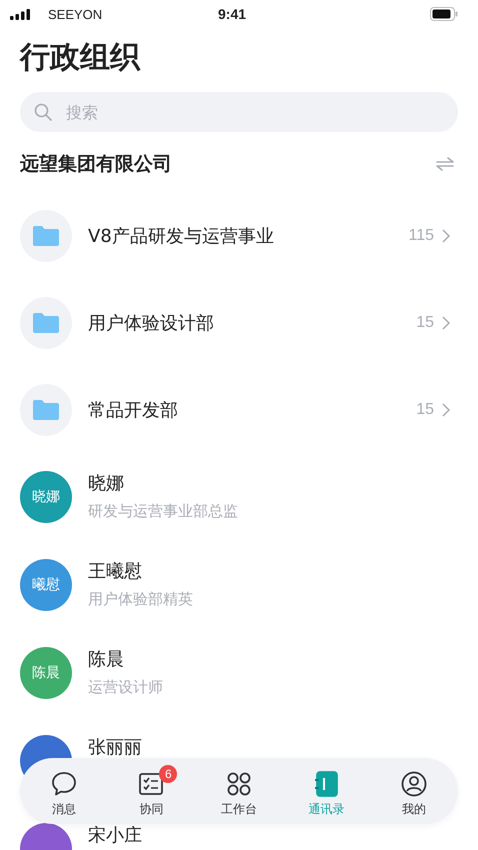  I want to click on checklist-icon, so click(151, 783).